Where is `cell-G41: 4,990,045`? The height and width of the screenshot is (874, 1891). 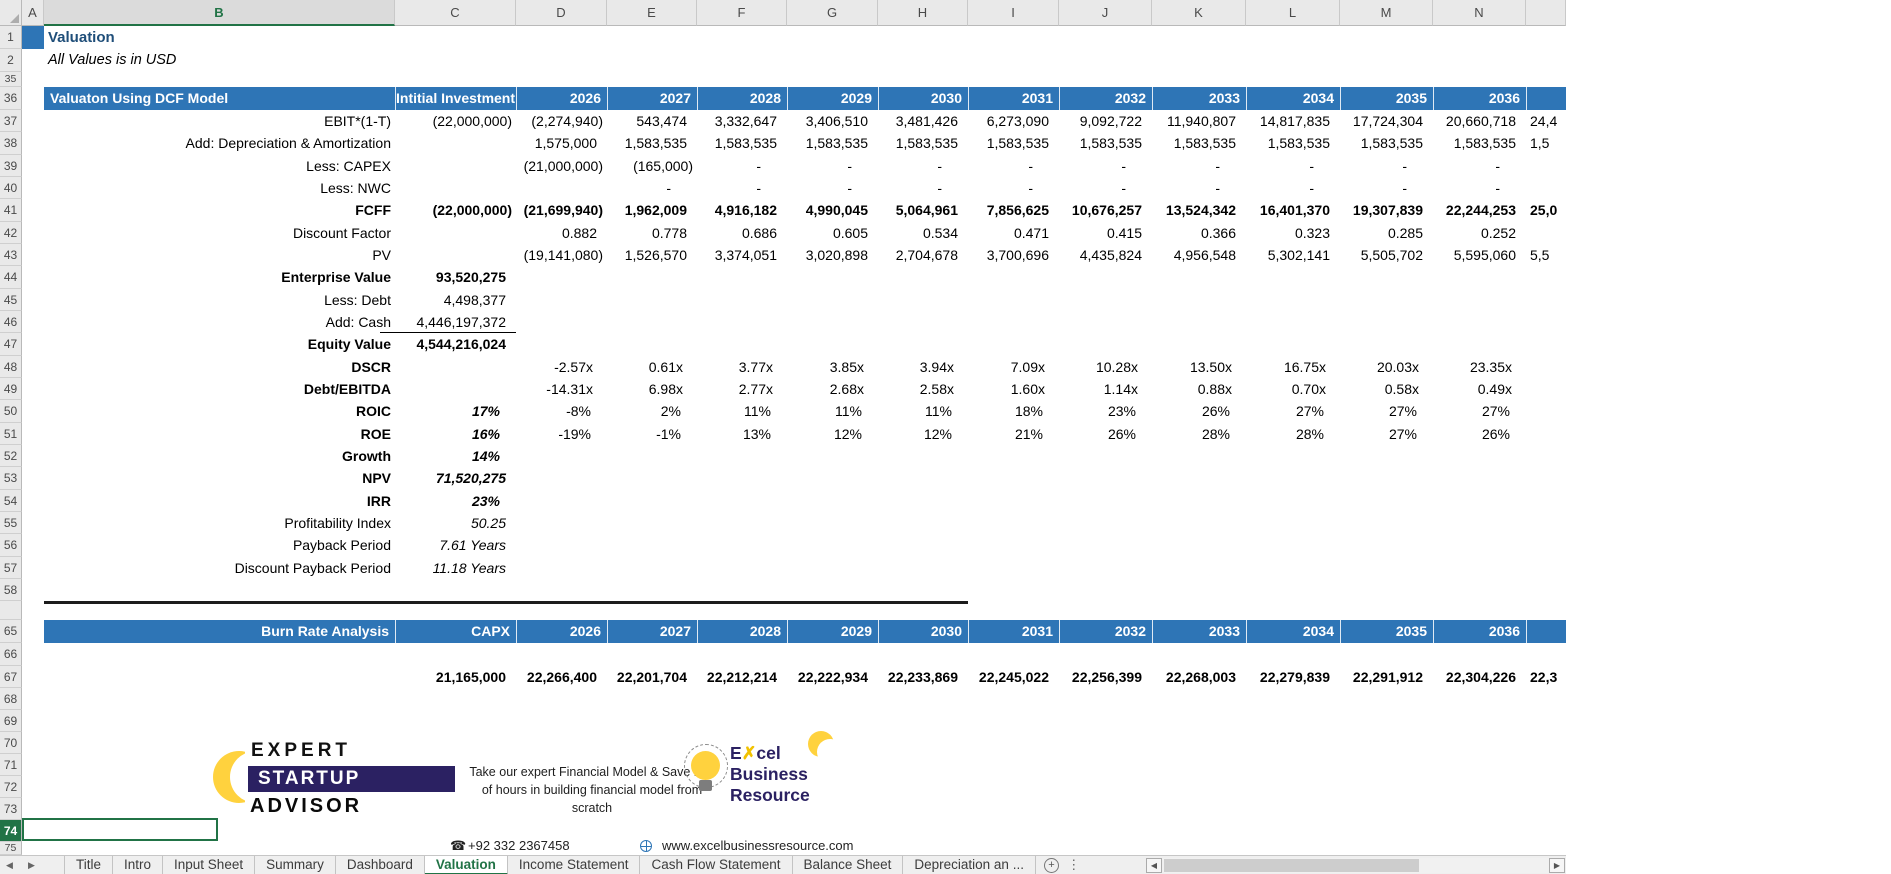
cell-G41: 4,990,045 is located at coordinates (832, 210).